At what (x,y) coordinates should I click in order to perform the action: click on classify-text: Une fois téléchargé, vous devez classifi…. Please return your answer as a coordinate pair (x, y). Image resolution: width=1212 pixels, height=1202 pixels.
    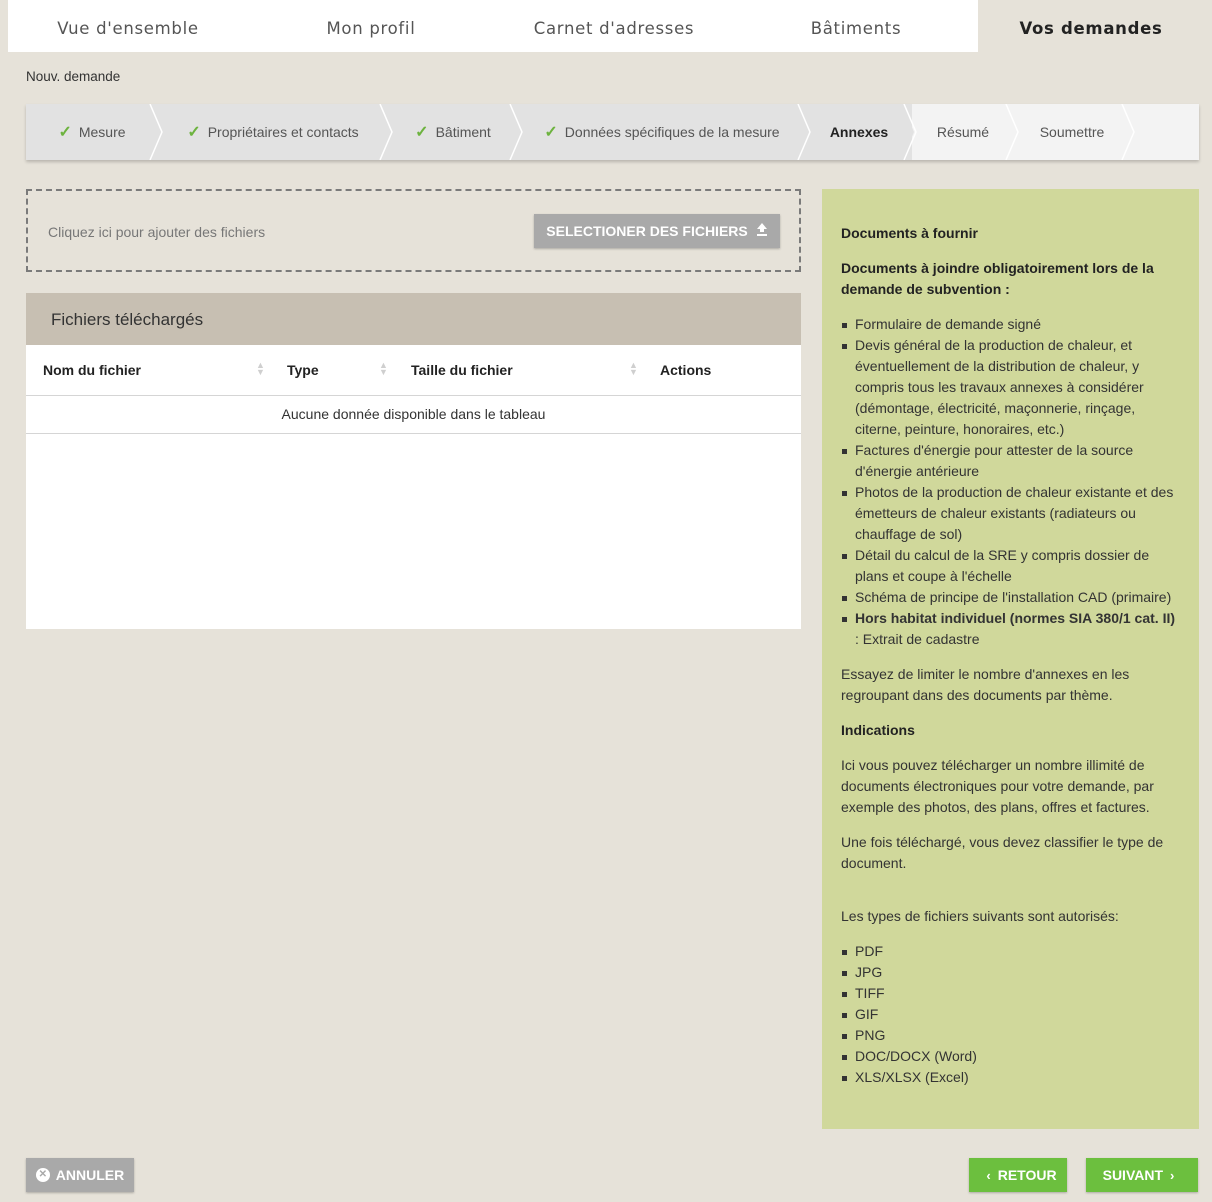
    Looking at the image, I should click on (1002, 852).